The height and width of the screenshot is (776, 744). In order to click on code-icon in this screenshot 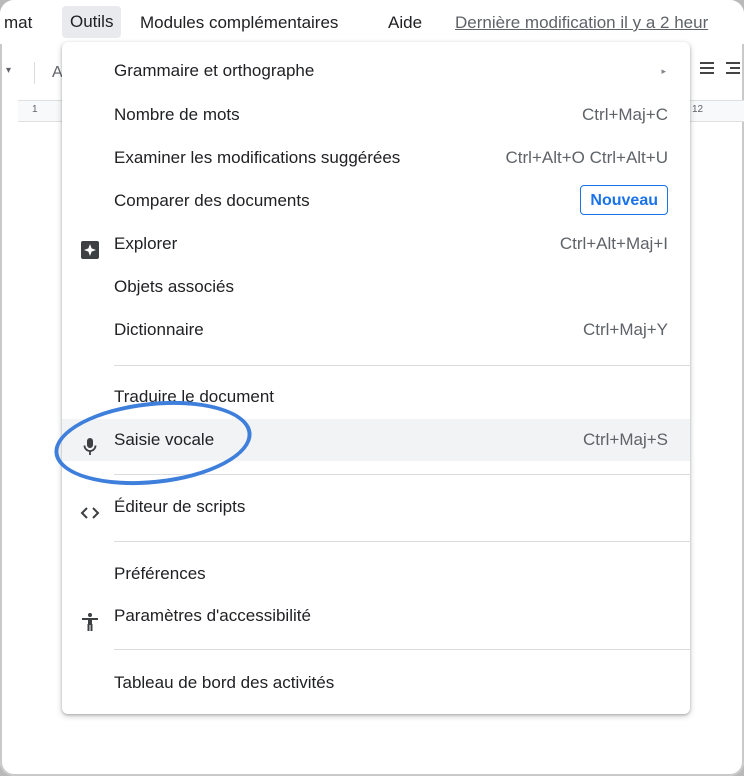, I will do `click(90, 508)`.